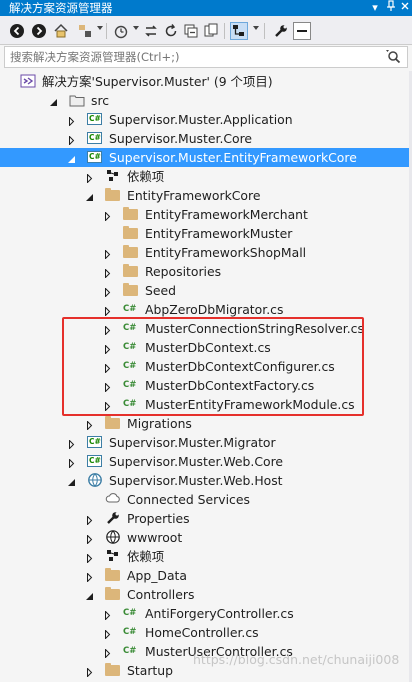  Describe the element at coordinates (226, 252) in the screenshot. I see `tree-row-label: EntityFrameworkShopMall` at that location.